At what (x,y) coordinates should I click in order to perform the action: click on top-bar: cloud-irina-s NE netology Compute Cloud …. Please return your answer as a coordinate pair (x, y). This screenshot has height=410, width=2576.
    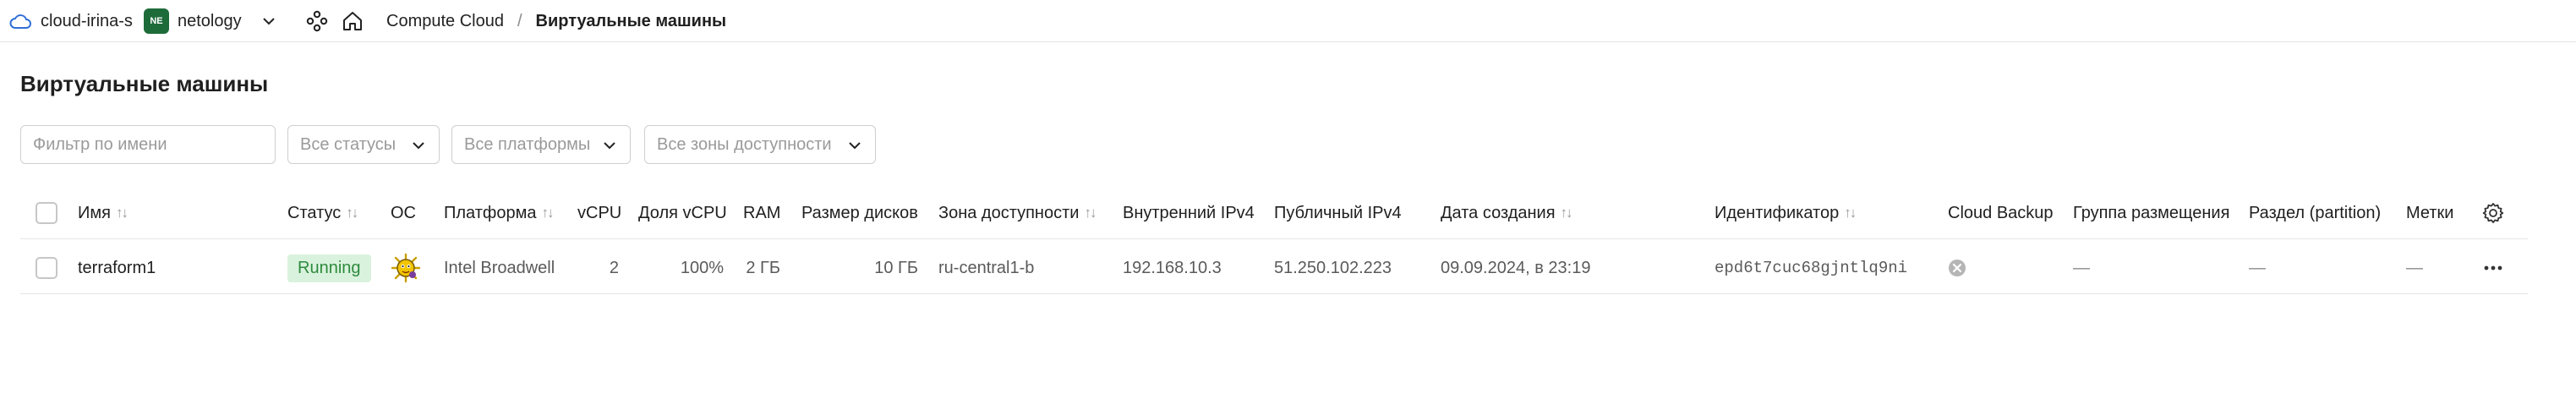
    Looking at the image, I should click on (1288, 21).